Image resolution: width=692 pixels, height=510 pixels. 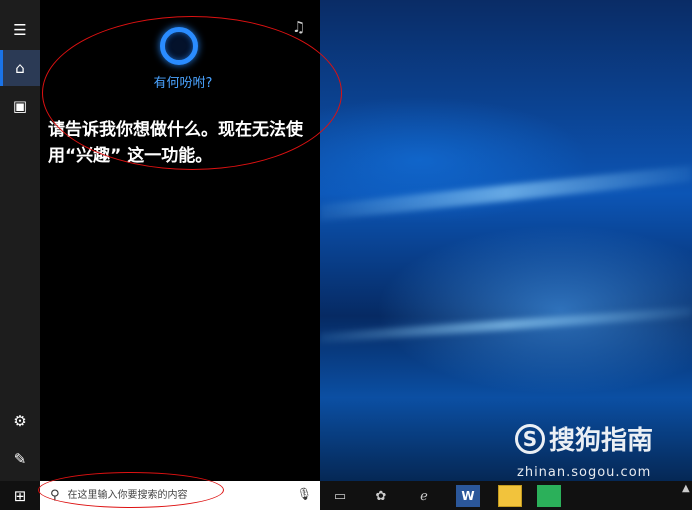 I want to click on hamburger-icon: ☰, so click(x=20, y=30).